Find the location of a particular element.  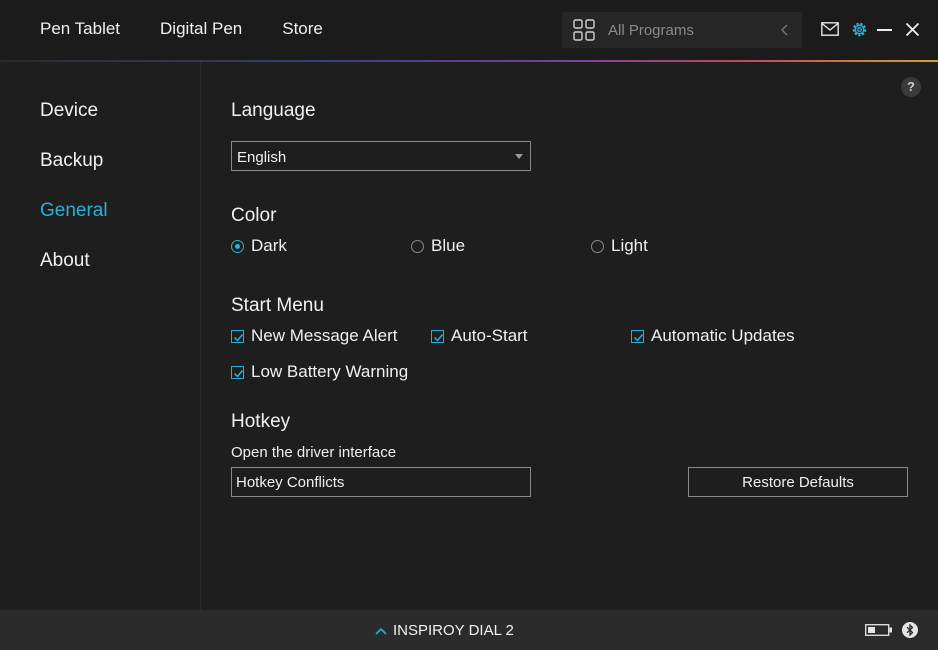

radio-dark is located at coordinates (237, 246).